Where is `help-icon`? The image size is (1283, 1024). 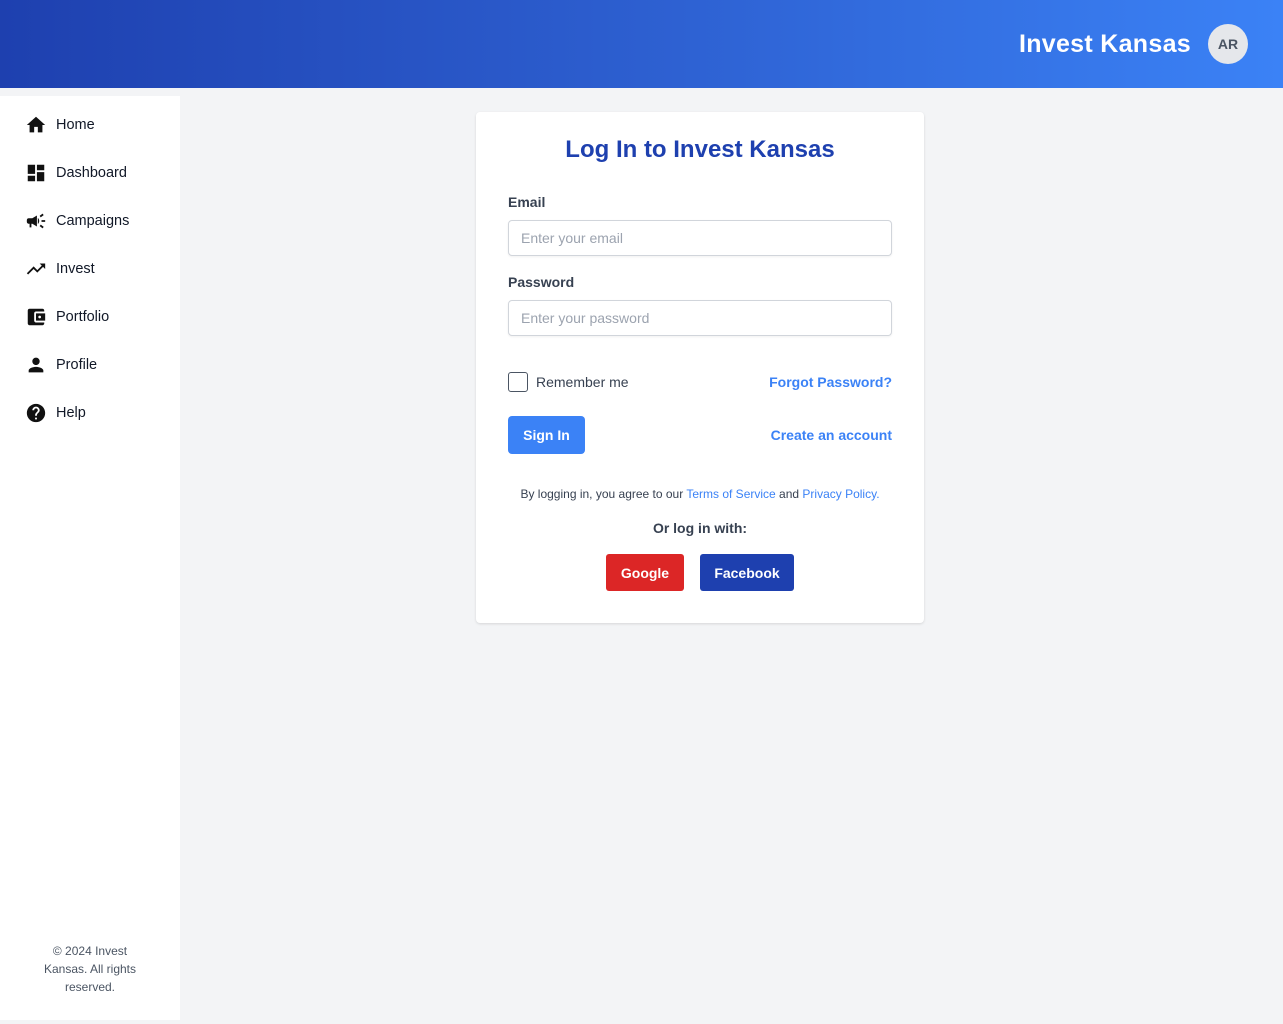 help-icon is located at coordinates (36, 413).